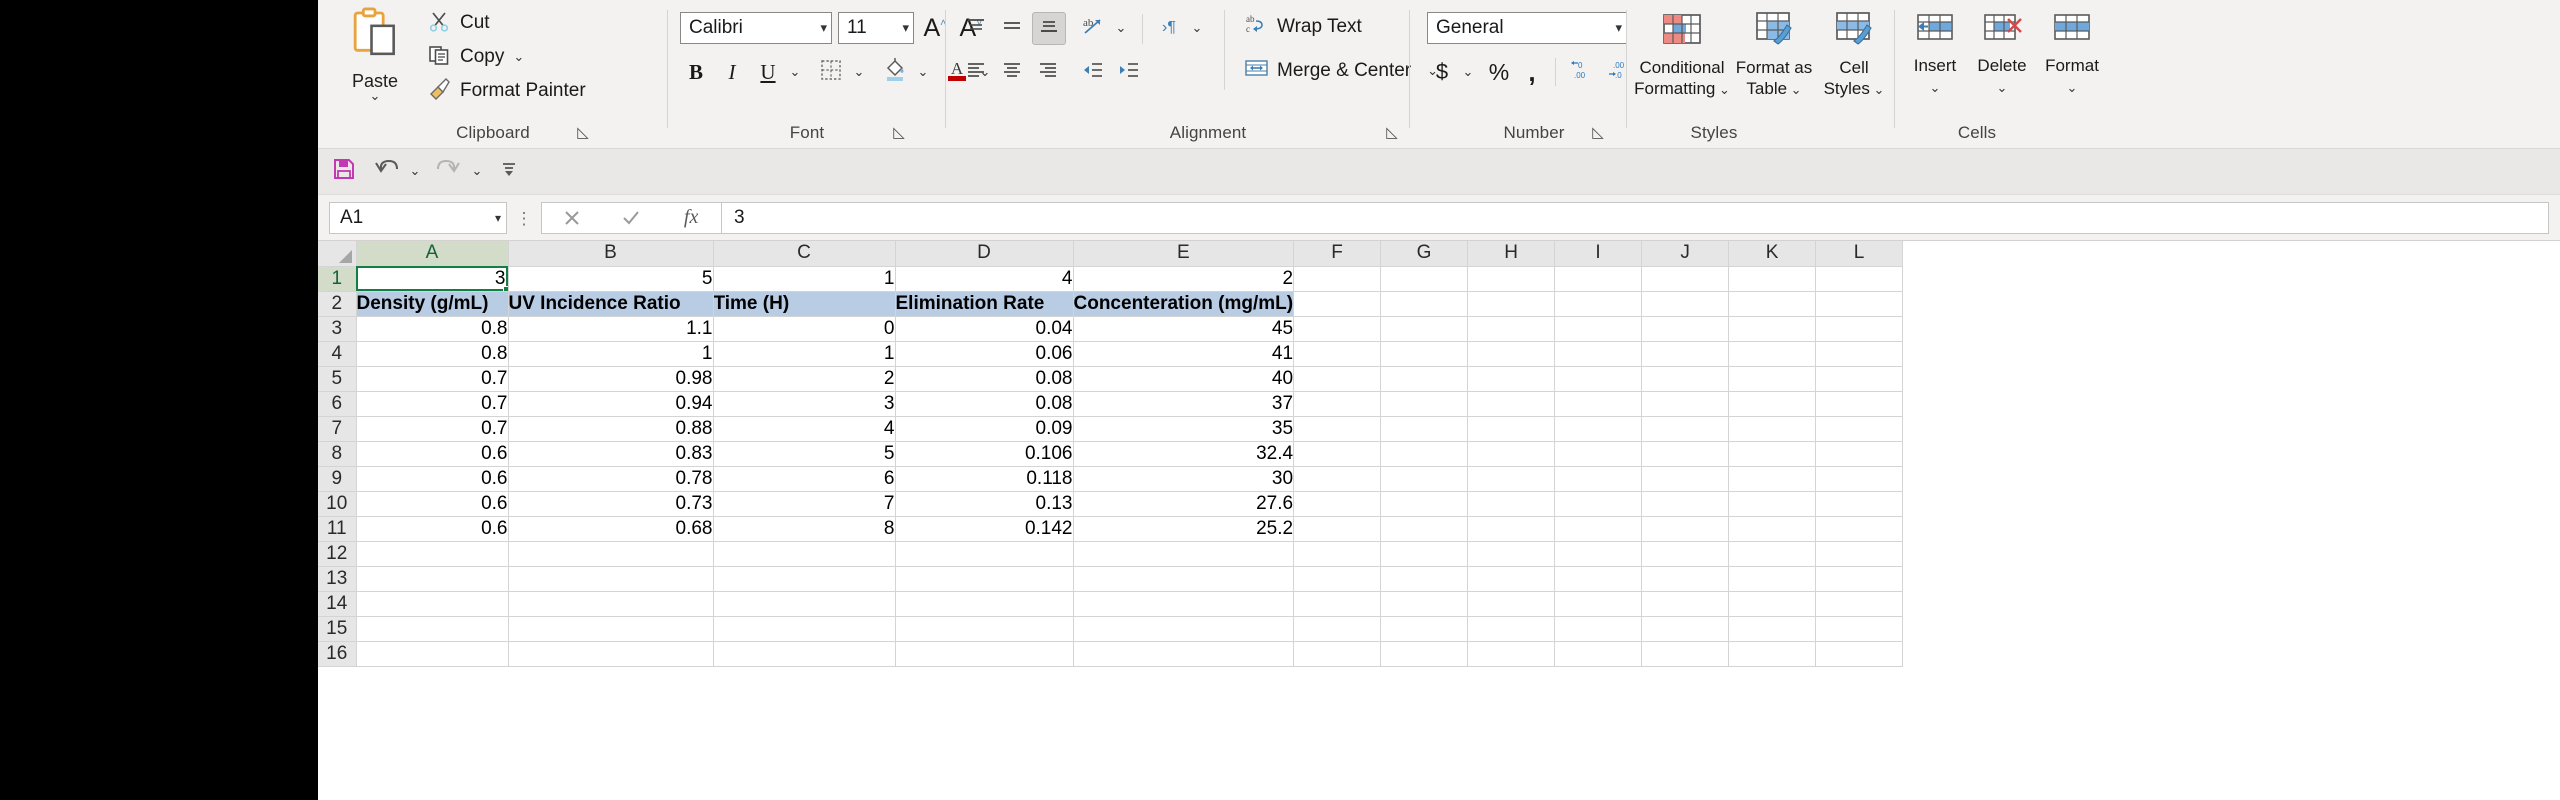  What do you see at coordinates (611, 554) in the screenshot?
I see `cell-b12` at bounding box center [611, 554].